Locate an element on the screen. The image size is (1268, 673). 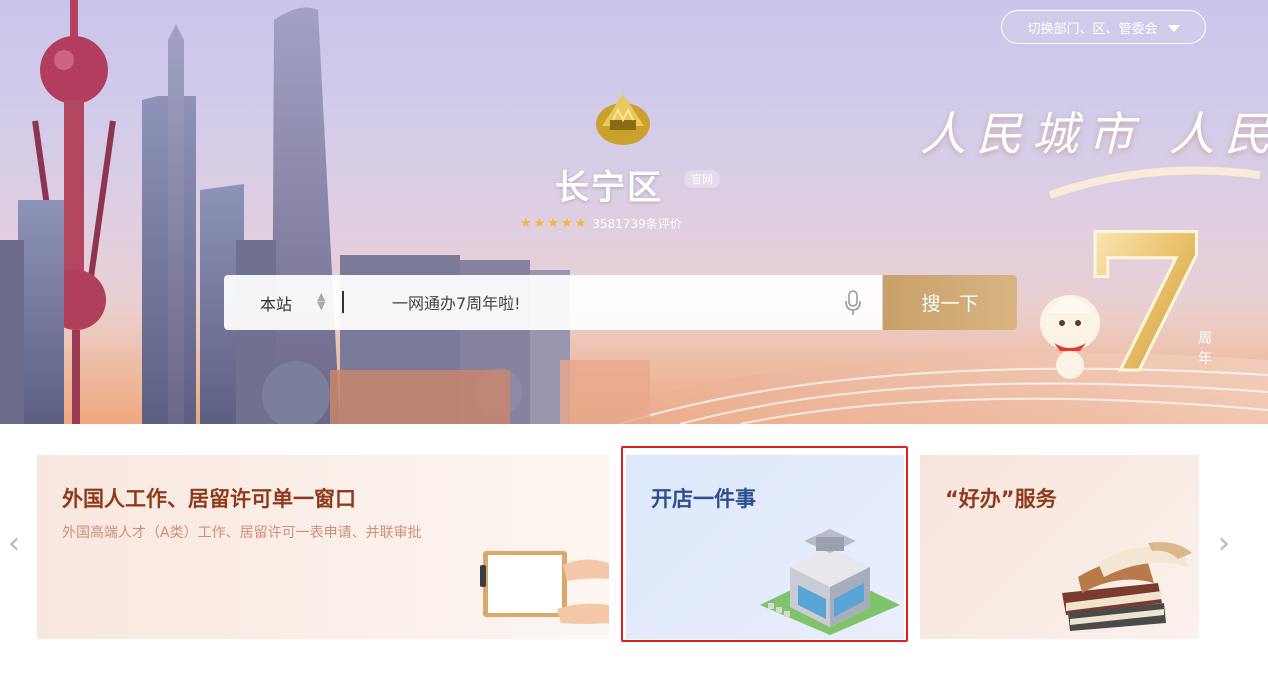
district-title: 长宁区 is located at coordinates (609, 188).